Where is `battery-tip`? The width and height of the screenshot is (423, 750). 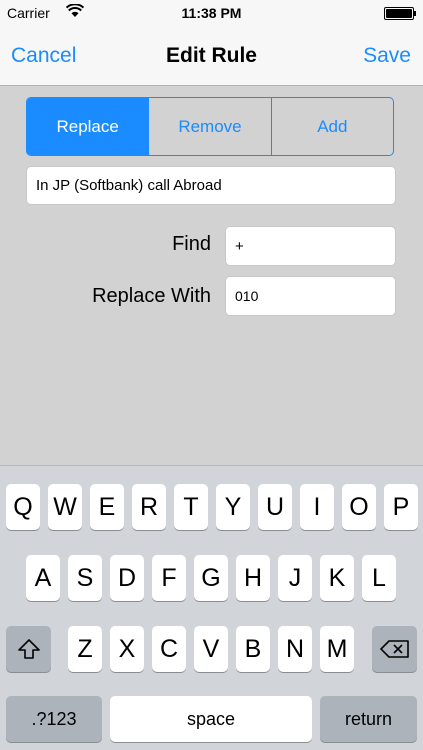 battery-tip is located at coordinates (415, 13).